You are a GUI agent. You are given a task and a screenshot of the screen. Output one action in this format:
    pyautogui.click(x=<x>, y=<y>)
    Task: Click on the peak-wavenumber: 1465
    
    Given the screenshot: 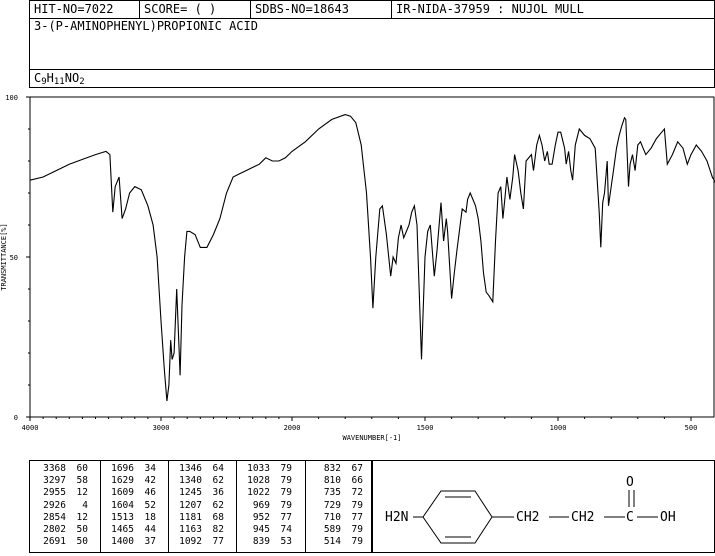 What is the action you would take?
    pyautogui.click(x=122, y=530)
    